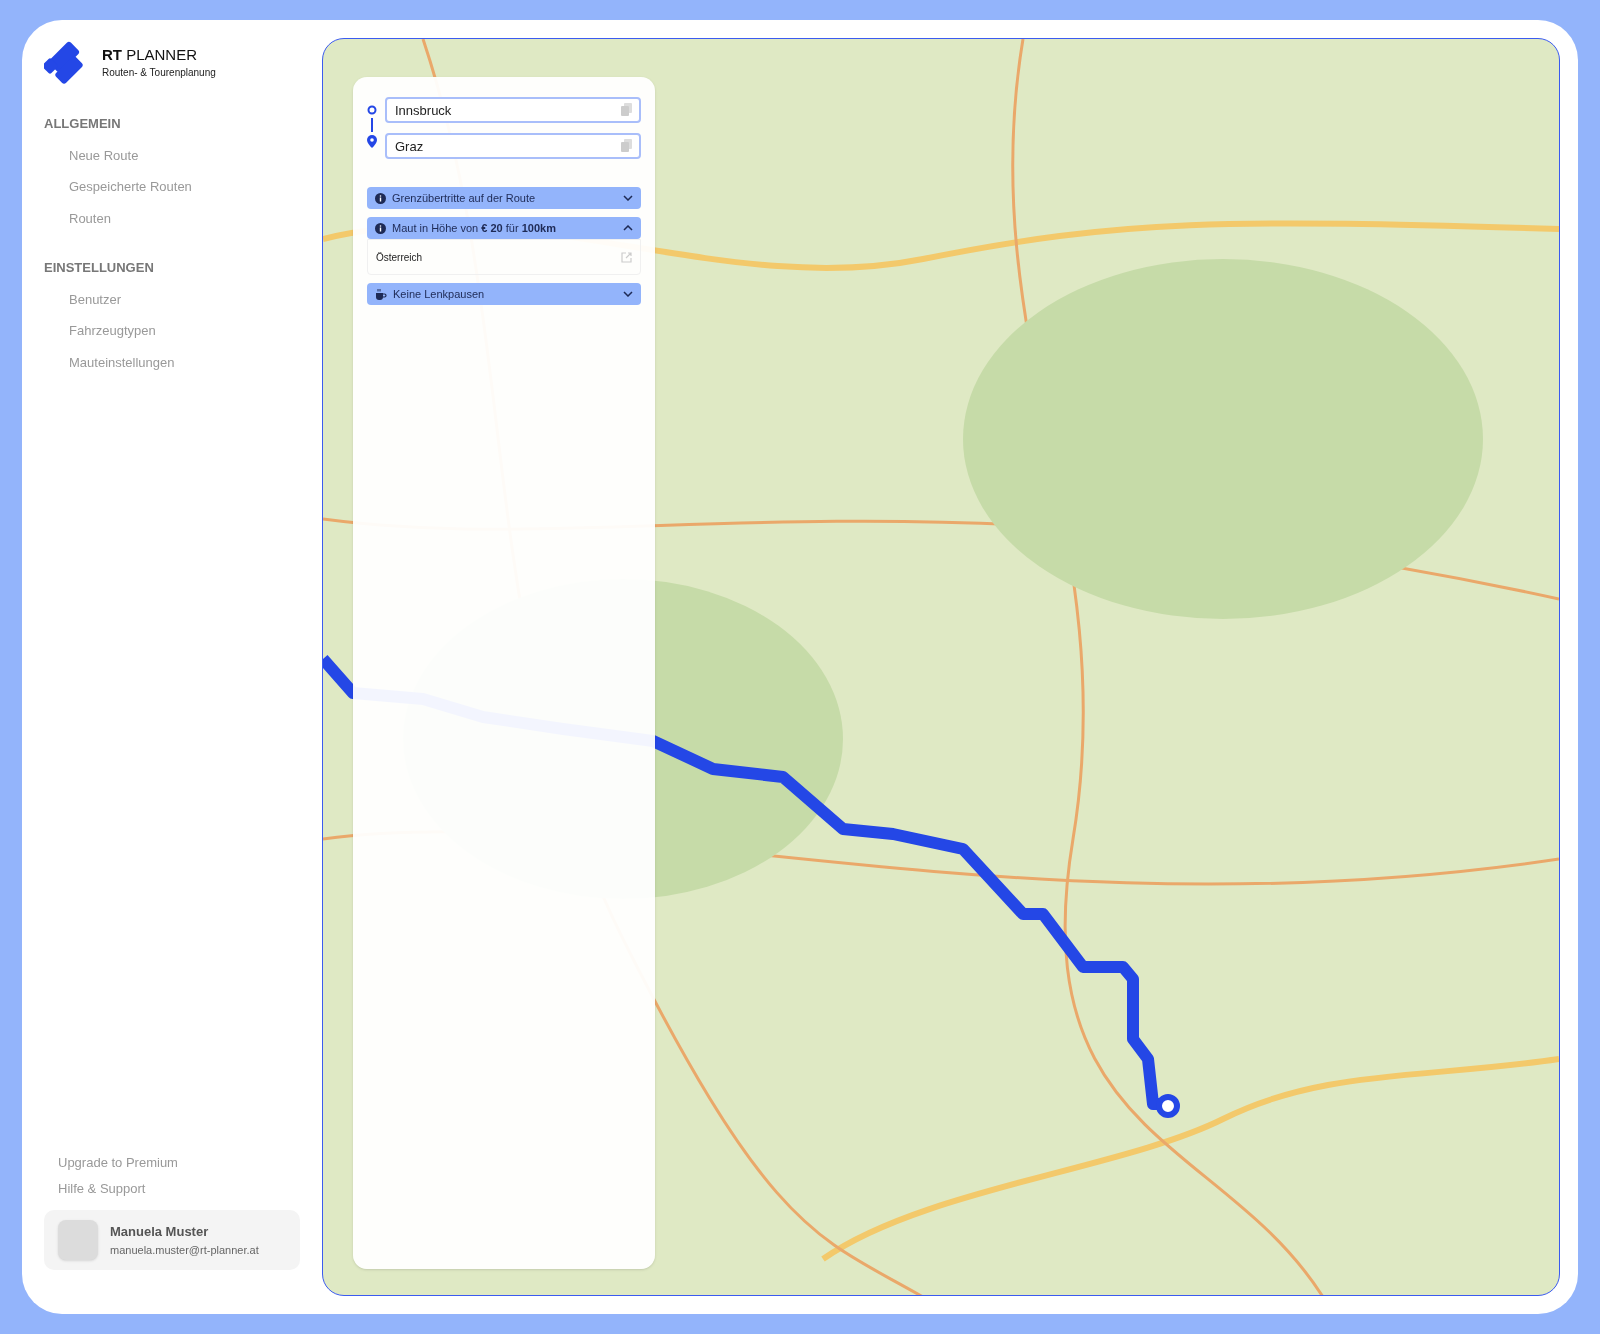  I want to click on nav-link: Routen, so click(90, 218).